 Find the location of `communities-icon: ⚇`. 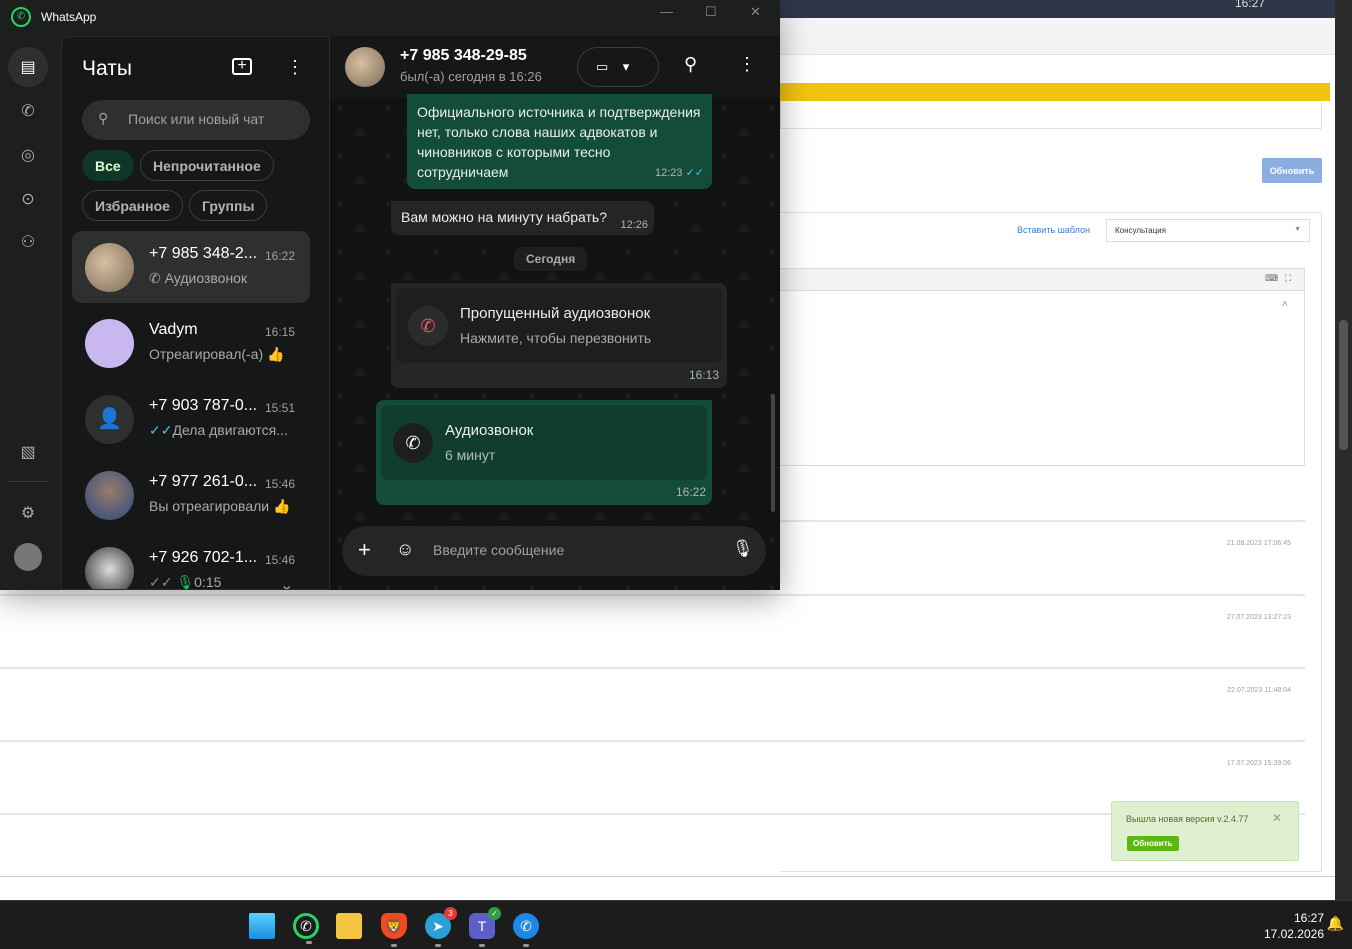

communities-icon: ⚇ is located at coordinates (28, 242).